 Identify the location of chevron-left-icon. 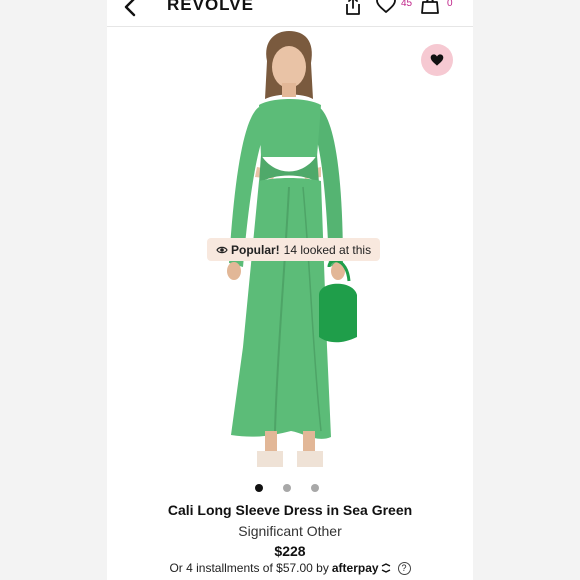
(130, 8).